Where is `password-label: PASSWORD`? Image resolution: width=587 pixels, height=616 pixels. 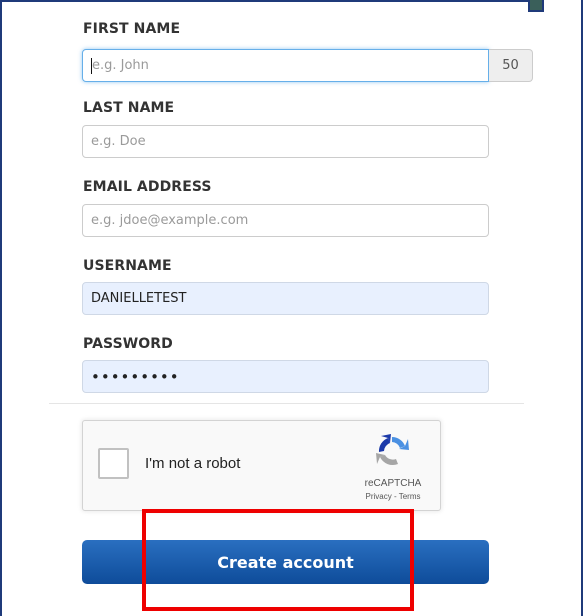
password-label: PASSWORD is located at coordinates (128, 344).